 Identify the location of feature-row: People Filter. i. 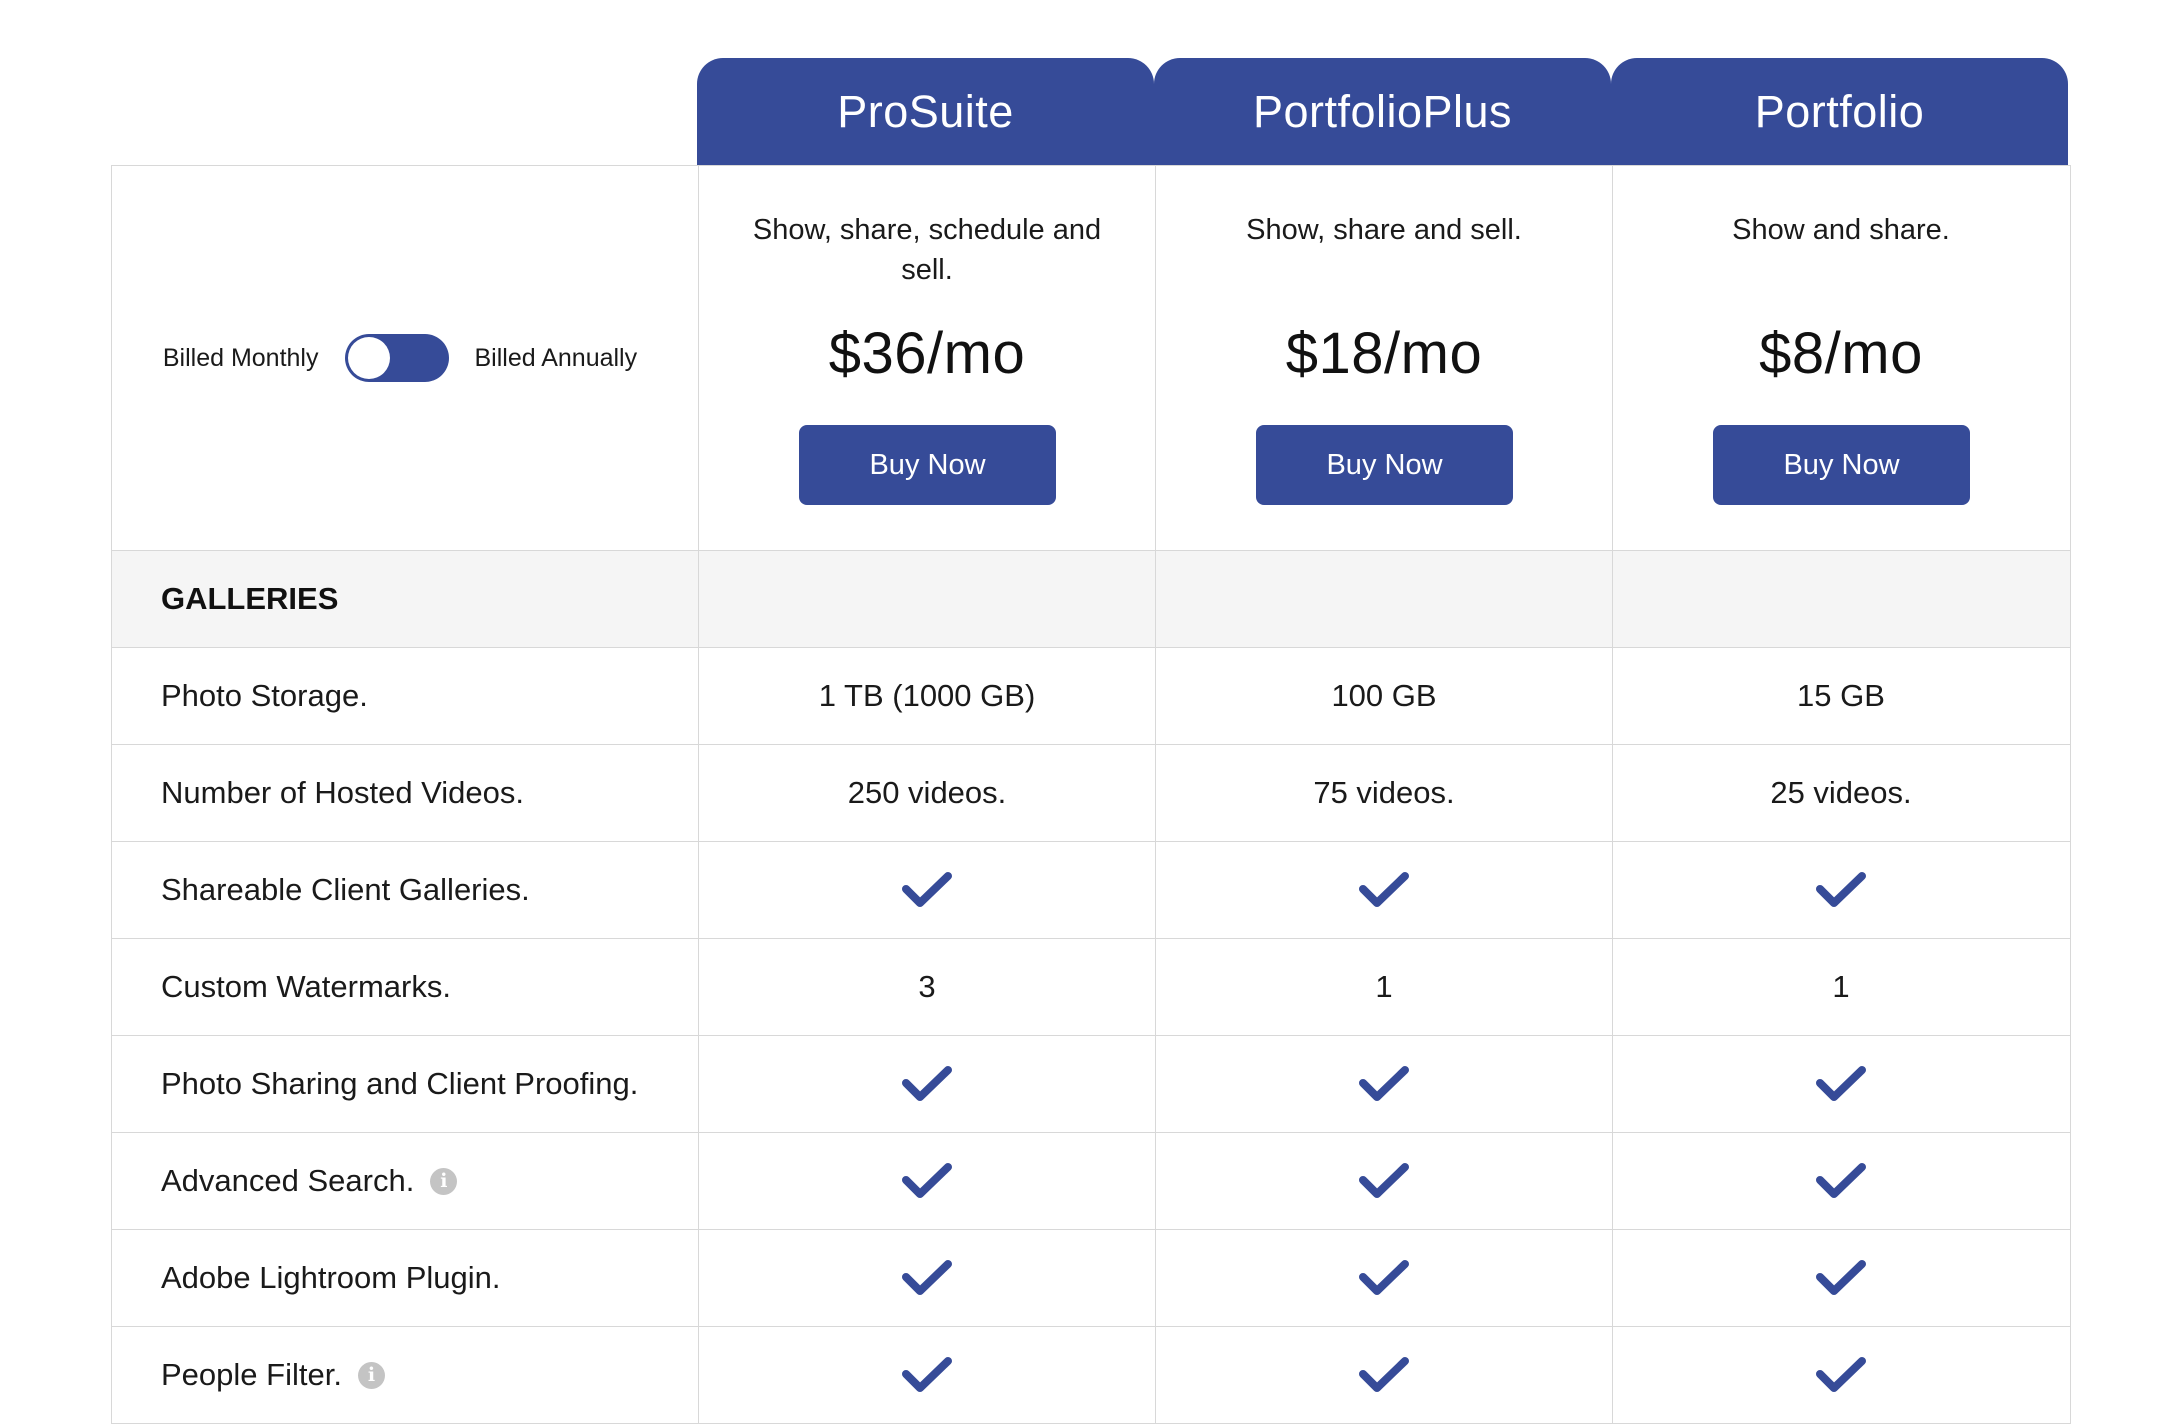
(1091, 1374).